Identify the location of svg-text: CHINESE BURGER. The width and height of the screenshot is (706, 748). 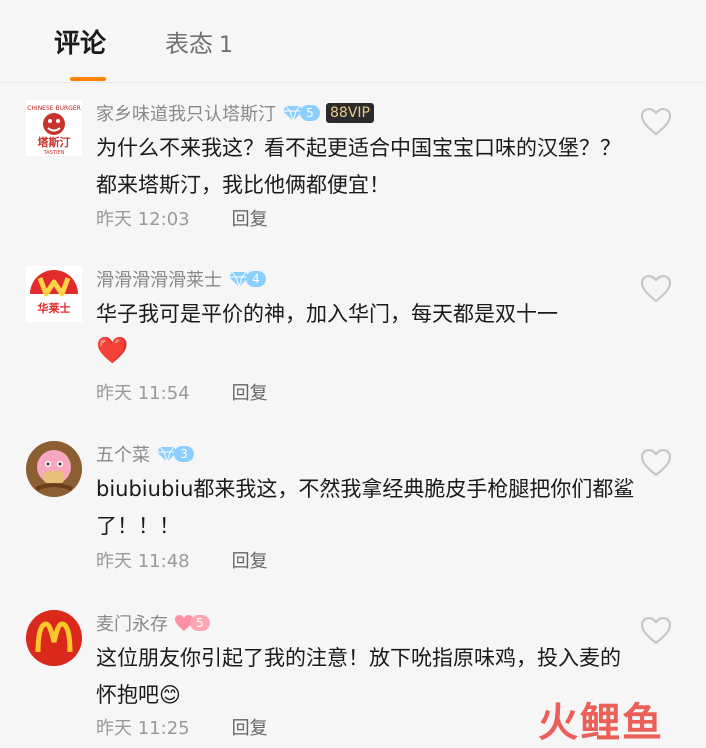
(54, 108).